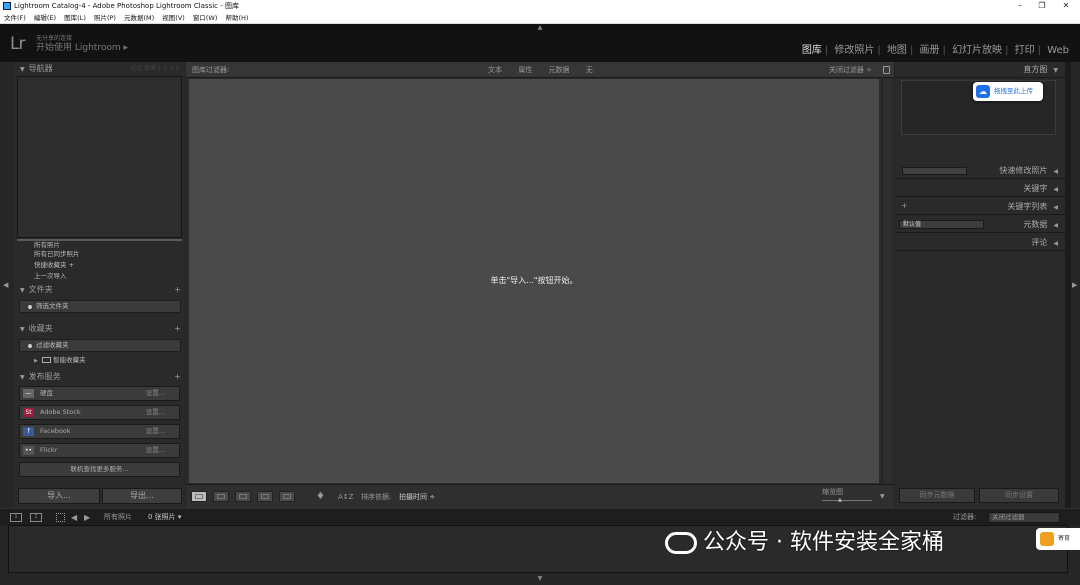 The height and width of the screenshot is (585, 1080). I want to click on cloud-upload-icon: ☁, so click(983, 91).